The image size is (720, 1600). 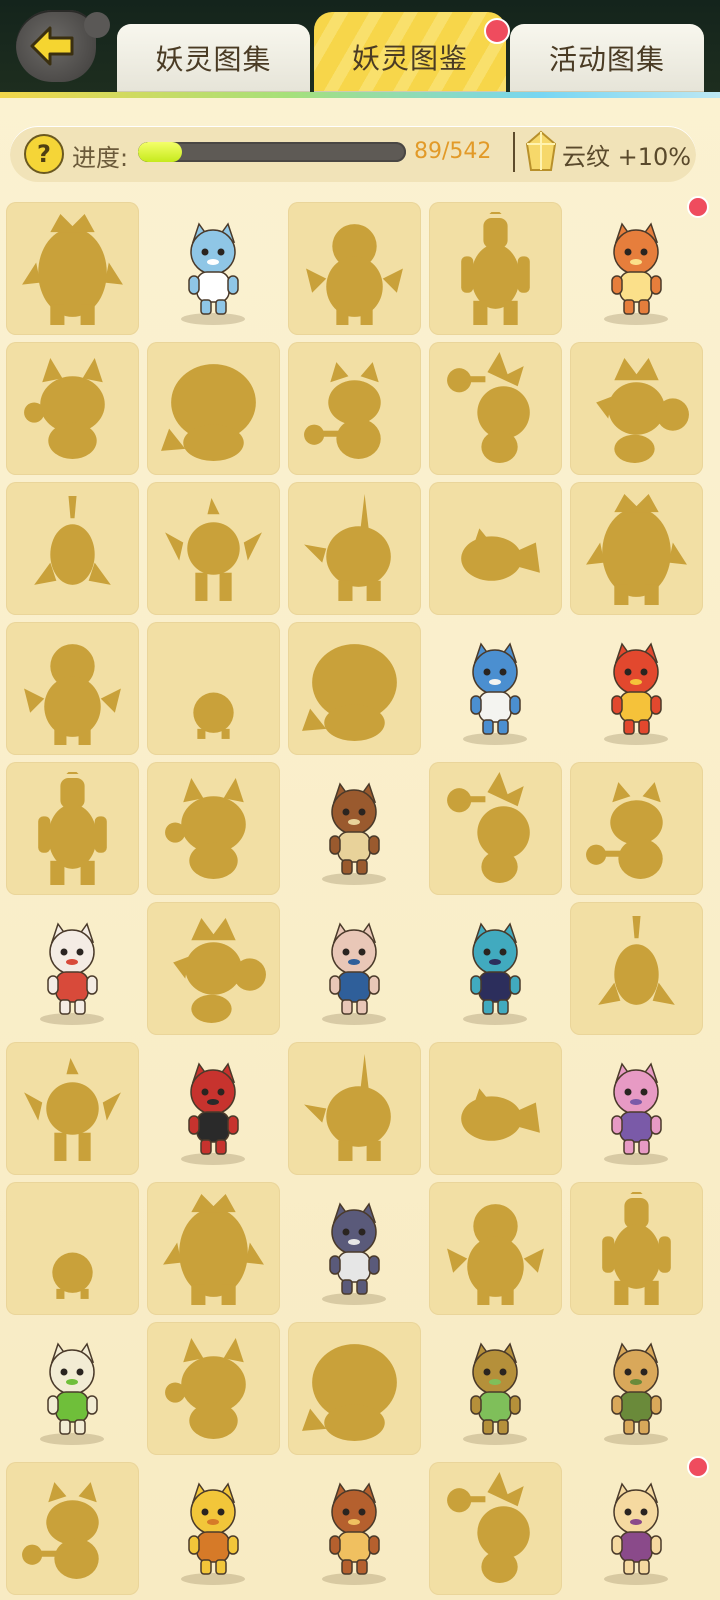 I want to click on tab-label: 妖灵图鉴, so click(x=409, y=58).